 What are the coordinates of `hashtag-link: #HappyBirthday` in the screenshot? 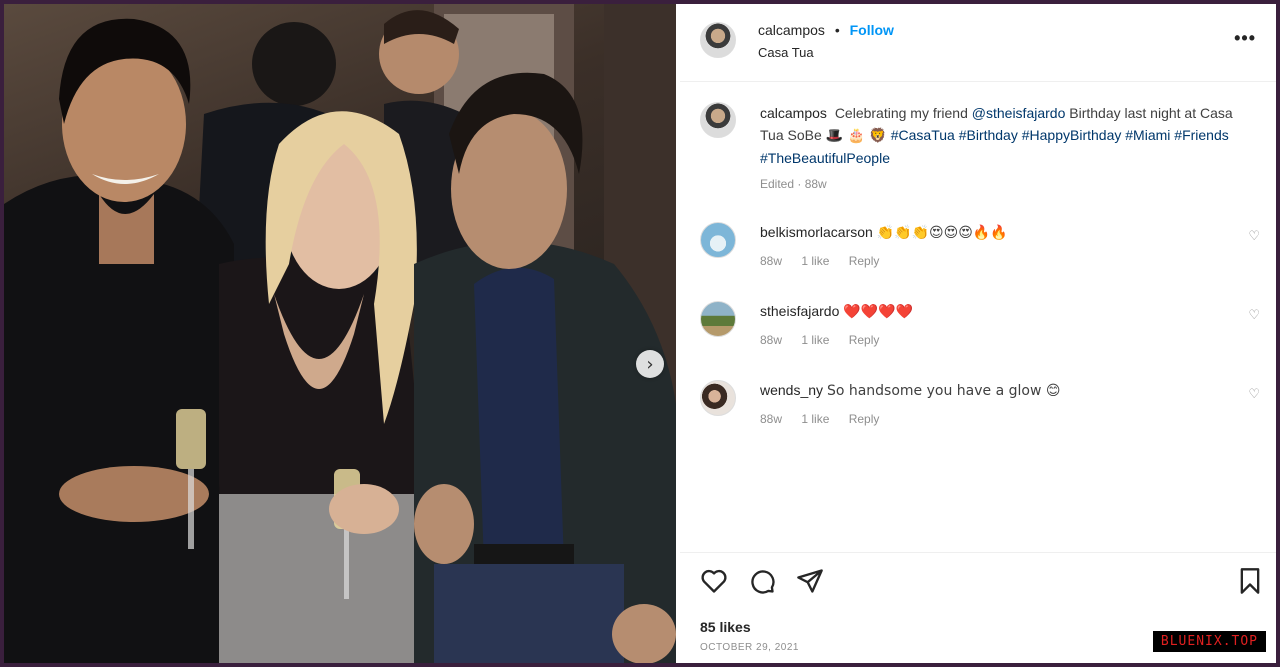 It's located at (1072, 135).